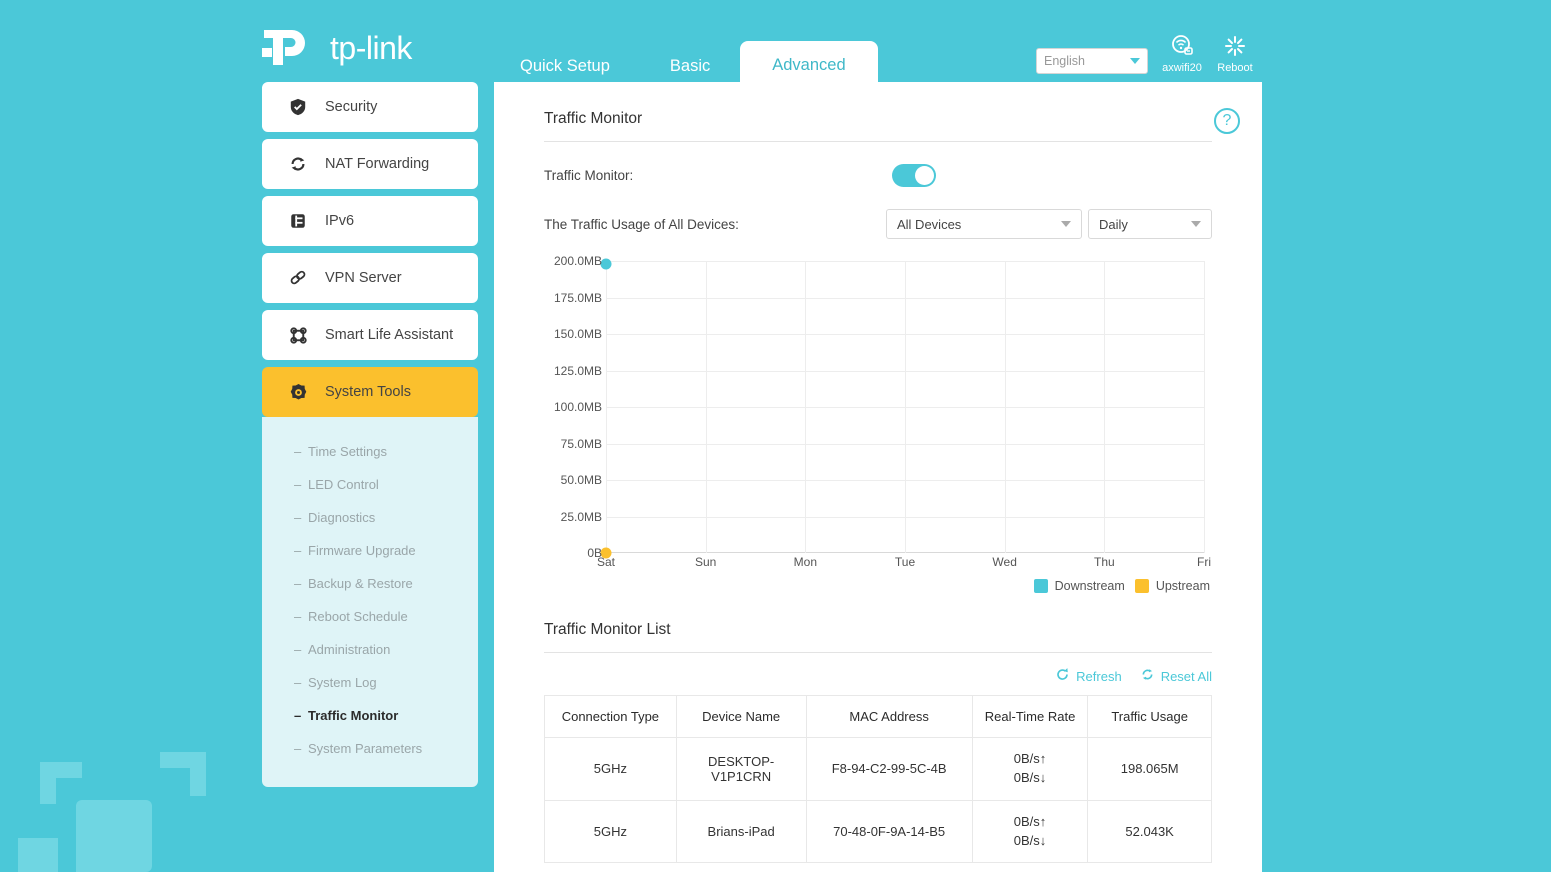 The width and height of the screenshot is (1551, 872). I want to click on sidebar-item-ipv6: IPv6, so click(370, 221).